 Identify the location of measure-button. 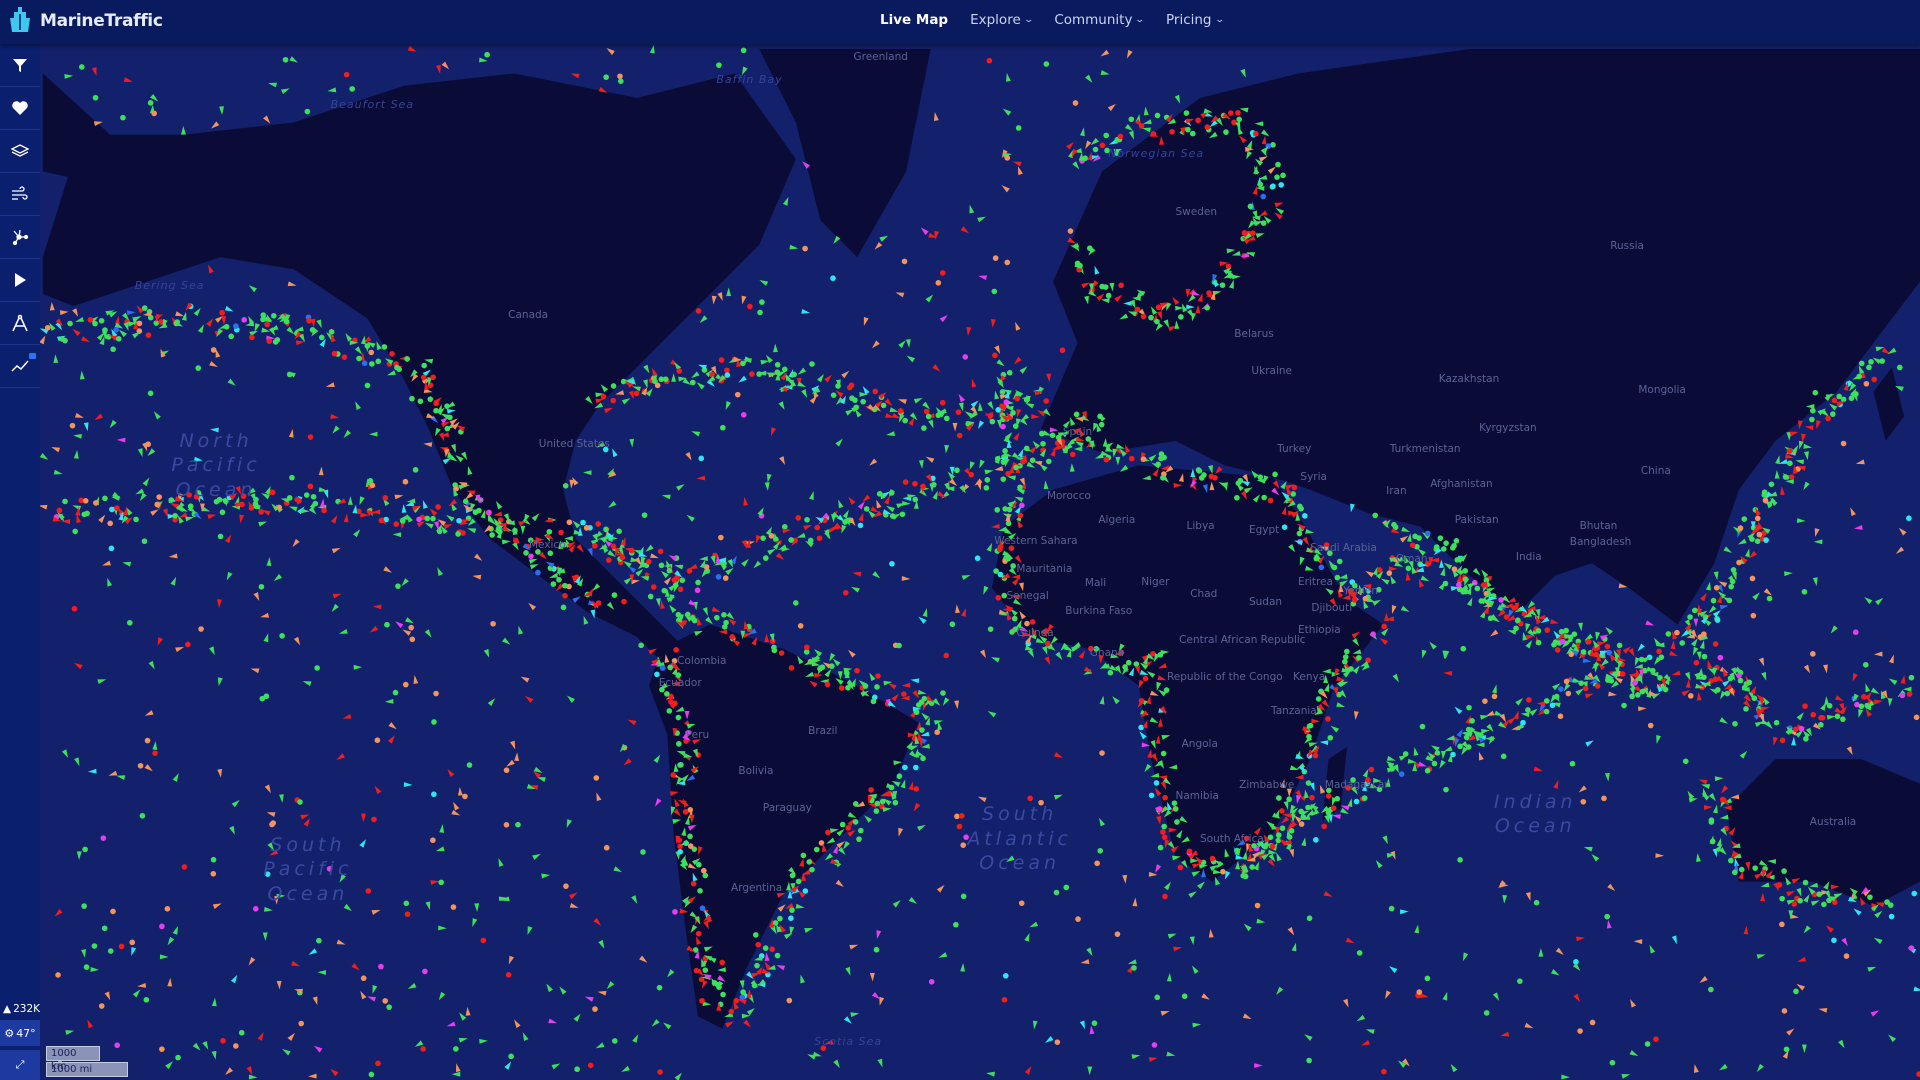
(20, 323).